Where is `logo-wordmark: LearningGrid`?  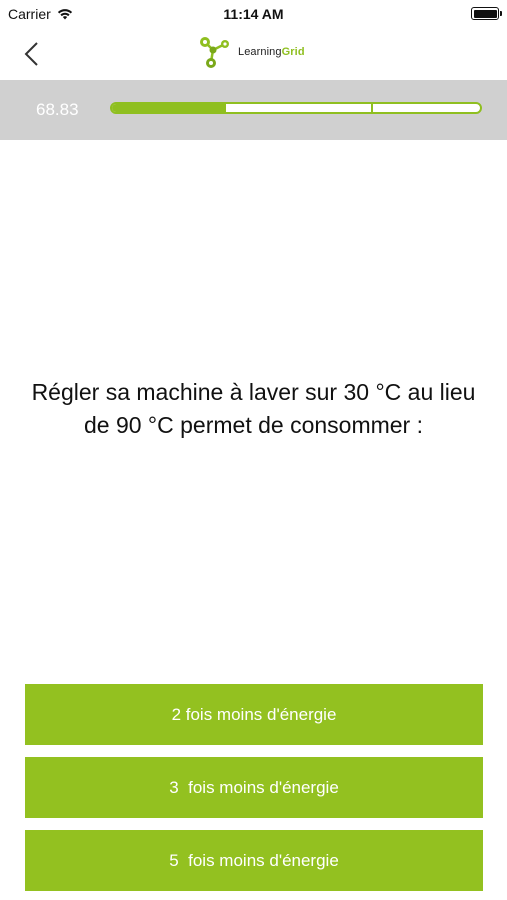
logo-wordmark: LearningGrid is located at coordinates (271, 52).